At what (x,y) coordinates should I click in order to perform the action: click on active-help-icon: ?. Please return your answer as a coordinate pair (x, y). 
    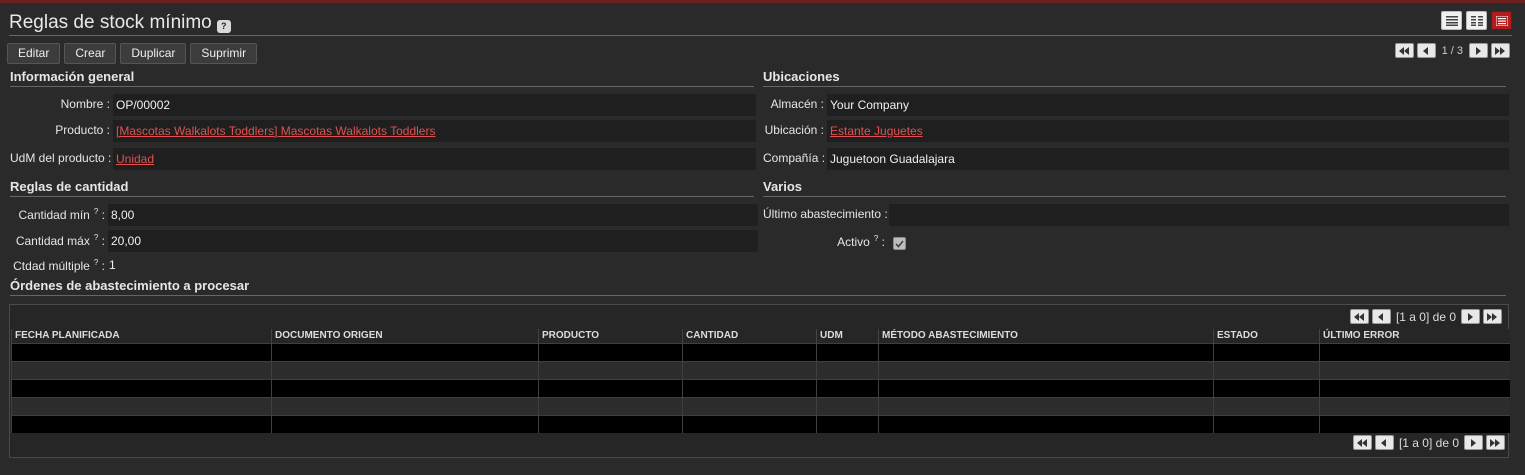
    Looking at the image, I should click on (876, 238).